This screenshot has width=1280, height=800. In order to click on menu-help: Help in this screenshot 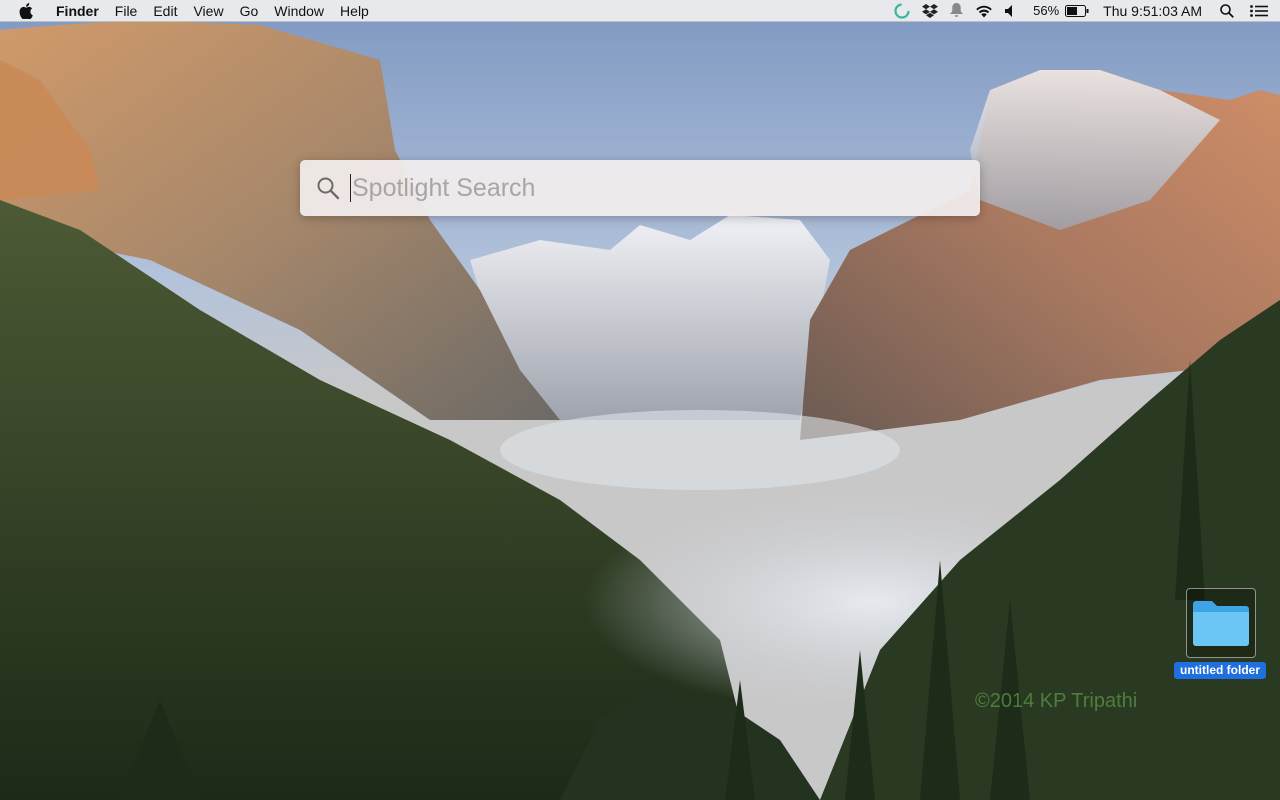, I will do `click(354, 11)`.